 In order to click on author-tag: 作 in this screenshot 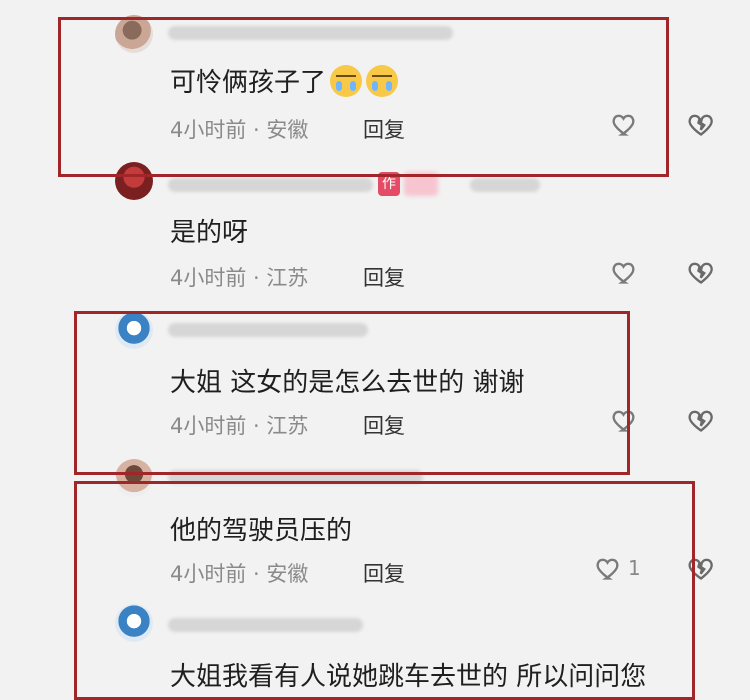, I will do `click(389, 184)`.